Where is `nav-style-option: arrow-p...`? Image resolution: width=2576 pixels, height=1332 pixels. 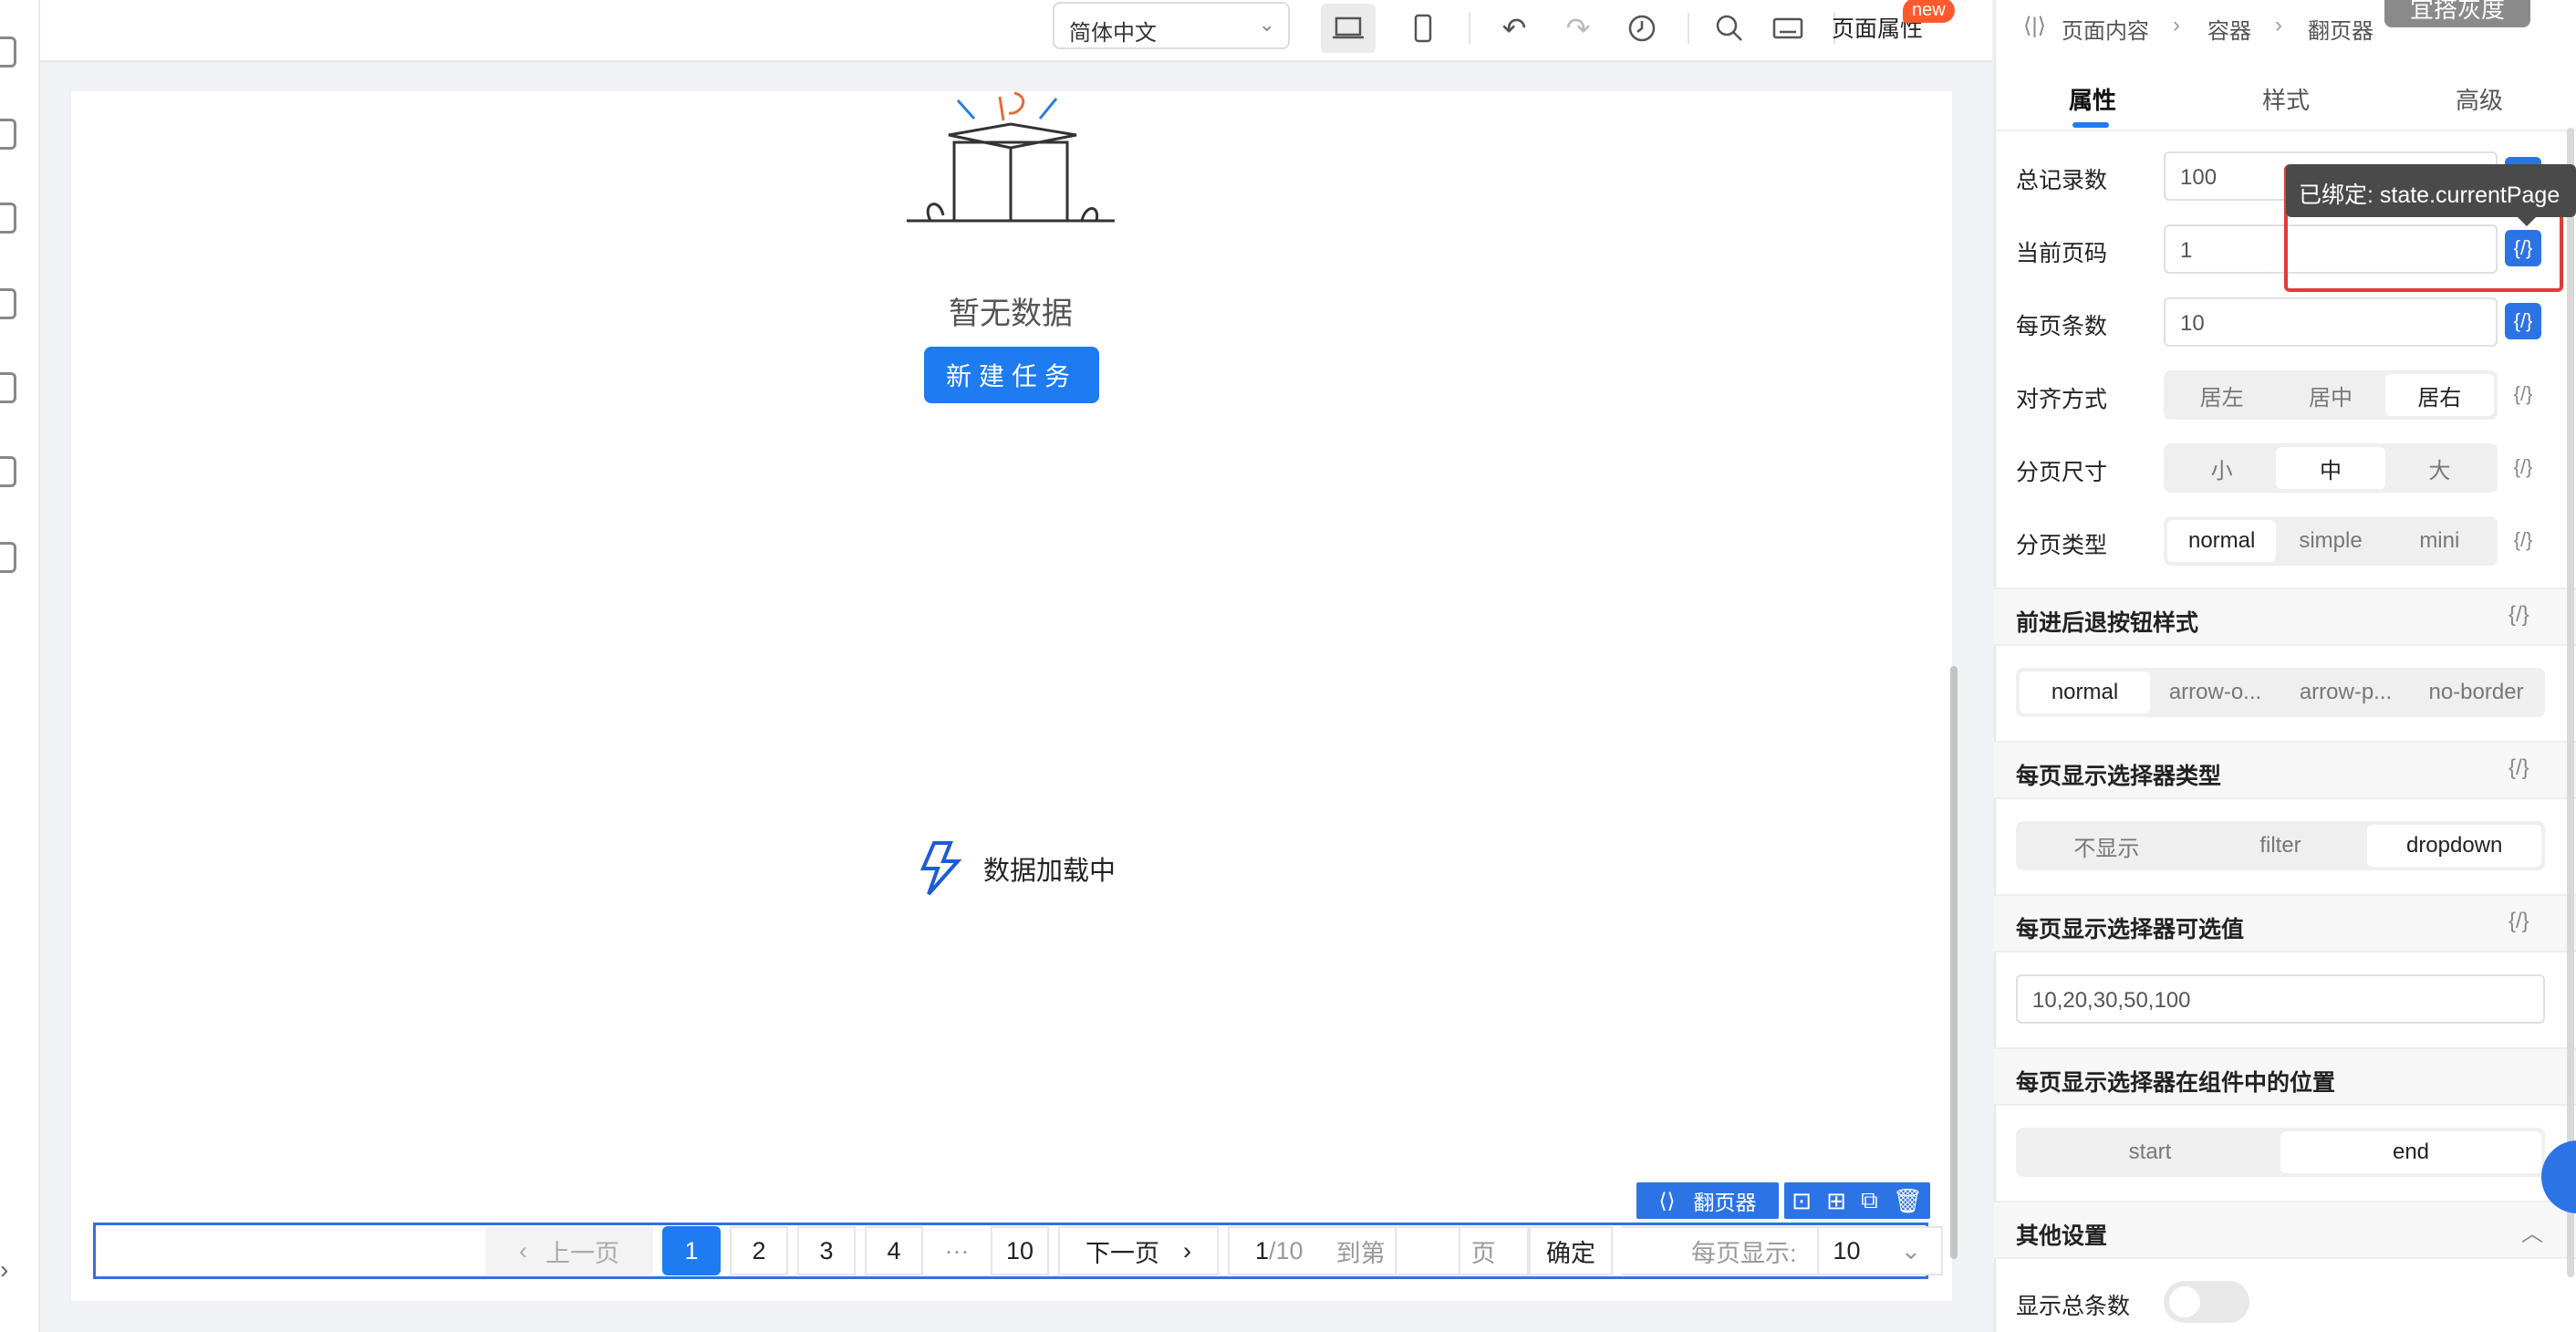 nav-style-option: arrow-p... is located at coordinates (2345, 692).